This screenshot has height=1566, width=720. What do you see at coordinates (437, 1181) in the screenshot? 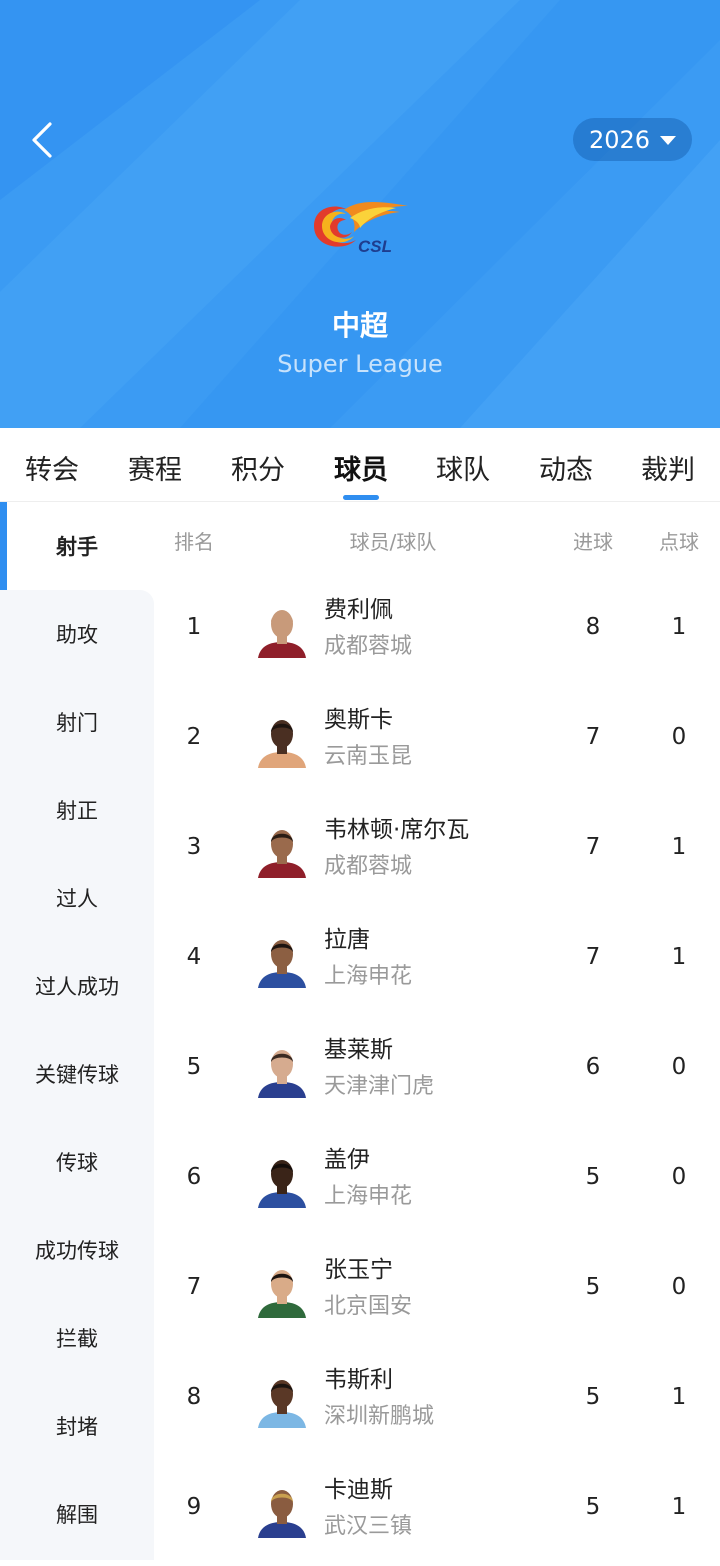
I see `table-row: 6 盖伊 上海申花 5 0` at bounding box center [437, 1181].